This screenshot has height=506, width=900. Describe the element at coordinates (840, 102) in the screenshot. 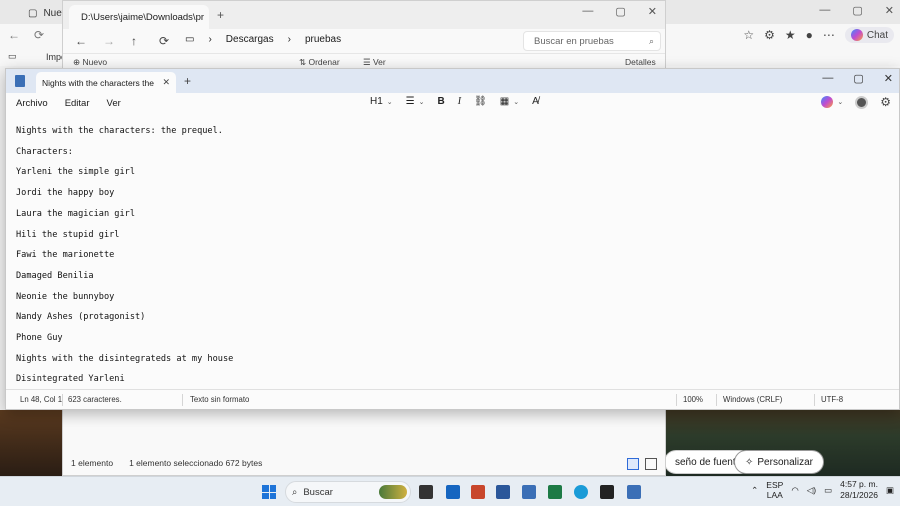

I see `chevron-down-icon: ⌄` at that location.